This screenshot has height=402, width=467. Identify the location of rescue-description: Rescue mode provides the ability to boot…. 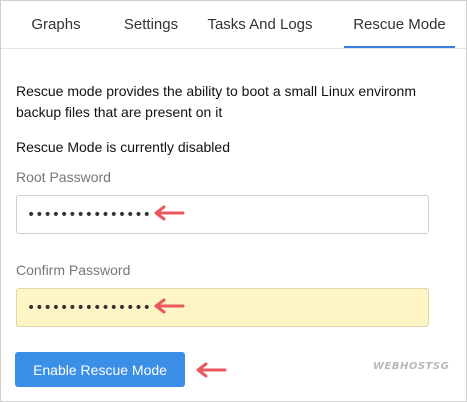
(241, 102).